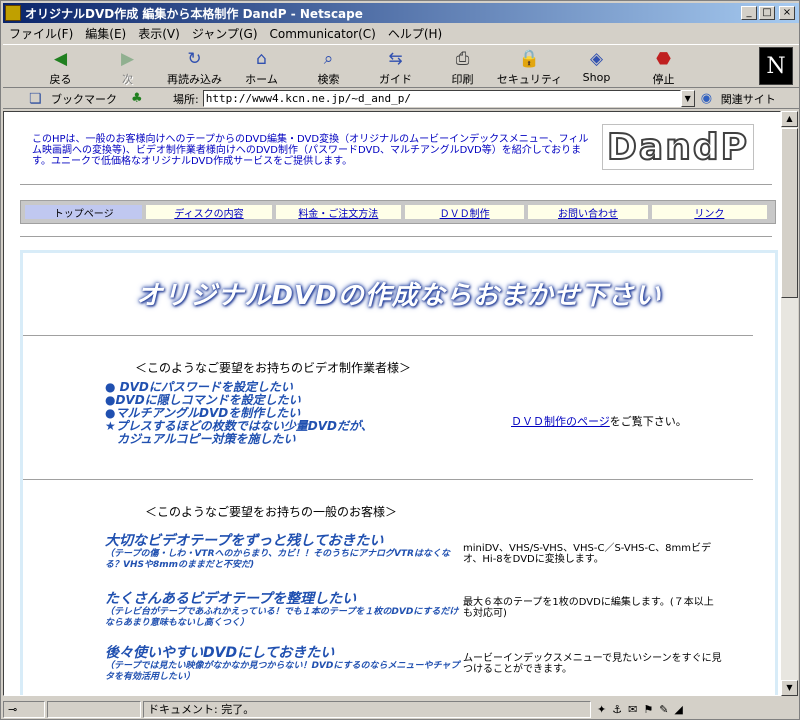  What do you see at coordinates (596, 59) in the screenshot?
I see `shop-icon: ◈` at bounding box center [596, 59].